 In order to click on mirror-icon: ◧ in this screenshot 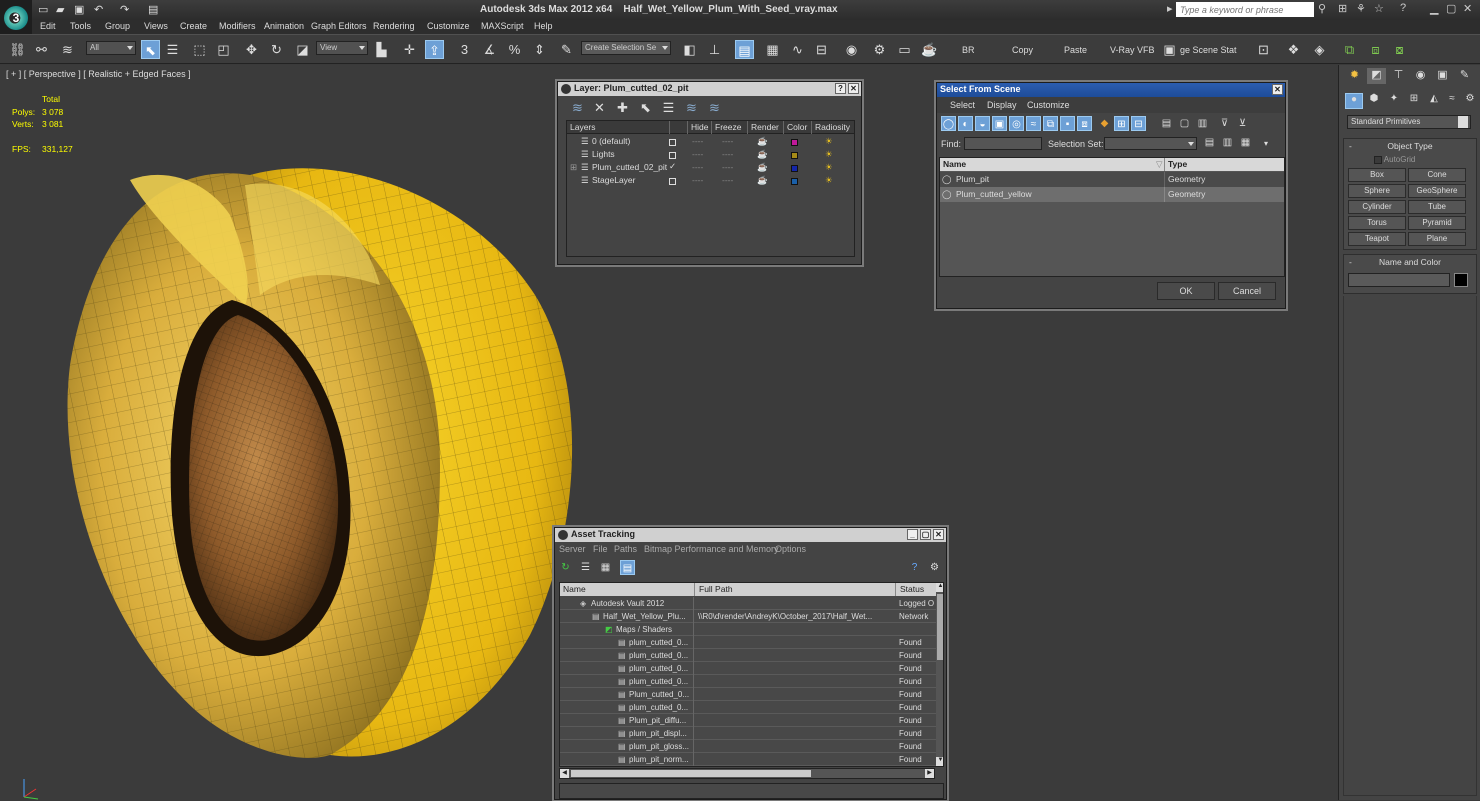, I will do `click(689, 49)`.